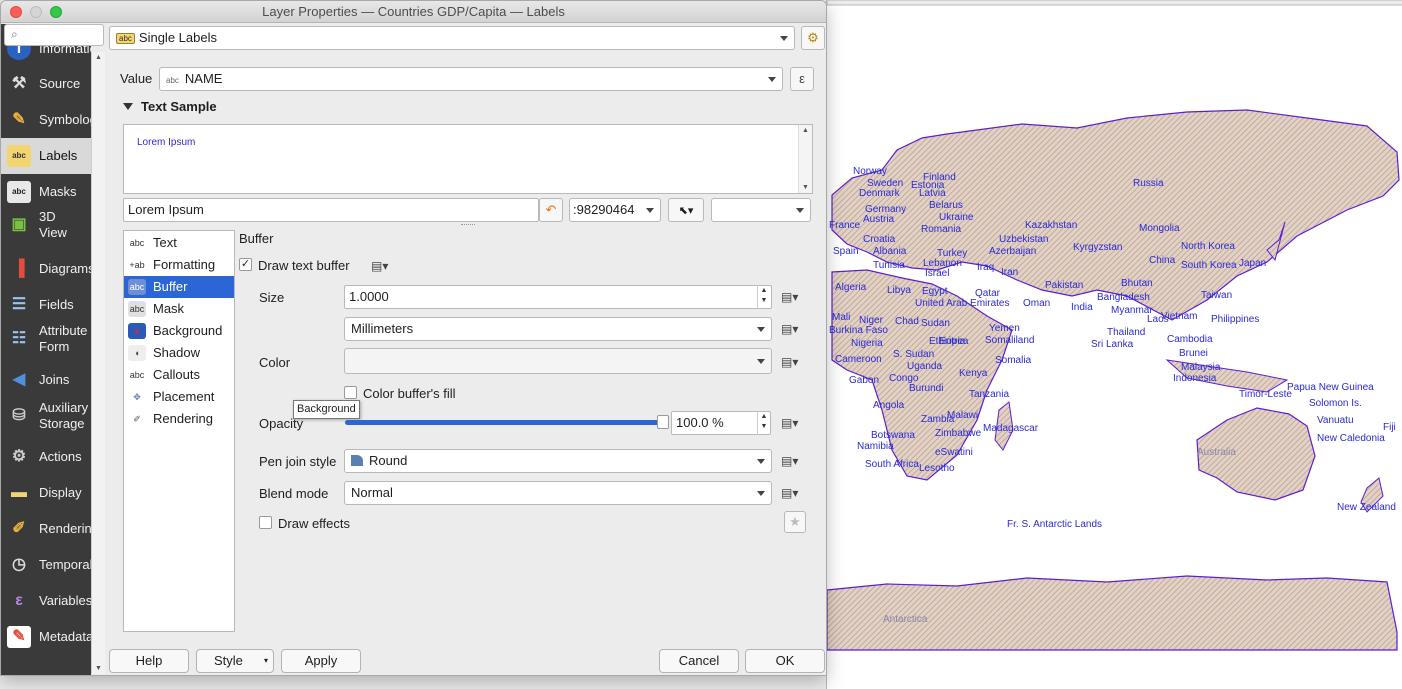  I want to click on map-label: Bhutan, so click(1137, 283).